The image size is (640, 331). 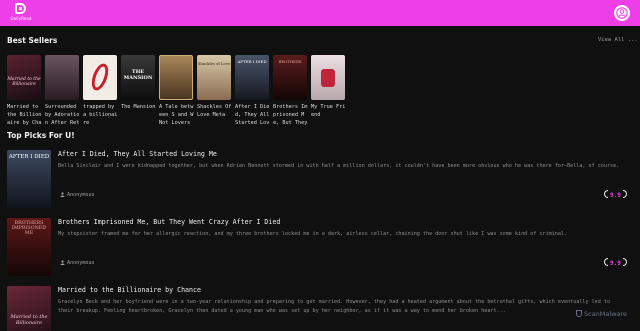 I want to click on best-sellers-heading: Best Sellers, so click(x=32, y=40).